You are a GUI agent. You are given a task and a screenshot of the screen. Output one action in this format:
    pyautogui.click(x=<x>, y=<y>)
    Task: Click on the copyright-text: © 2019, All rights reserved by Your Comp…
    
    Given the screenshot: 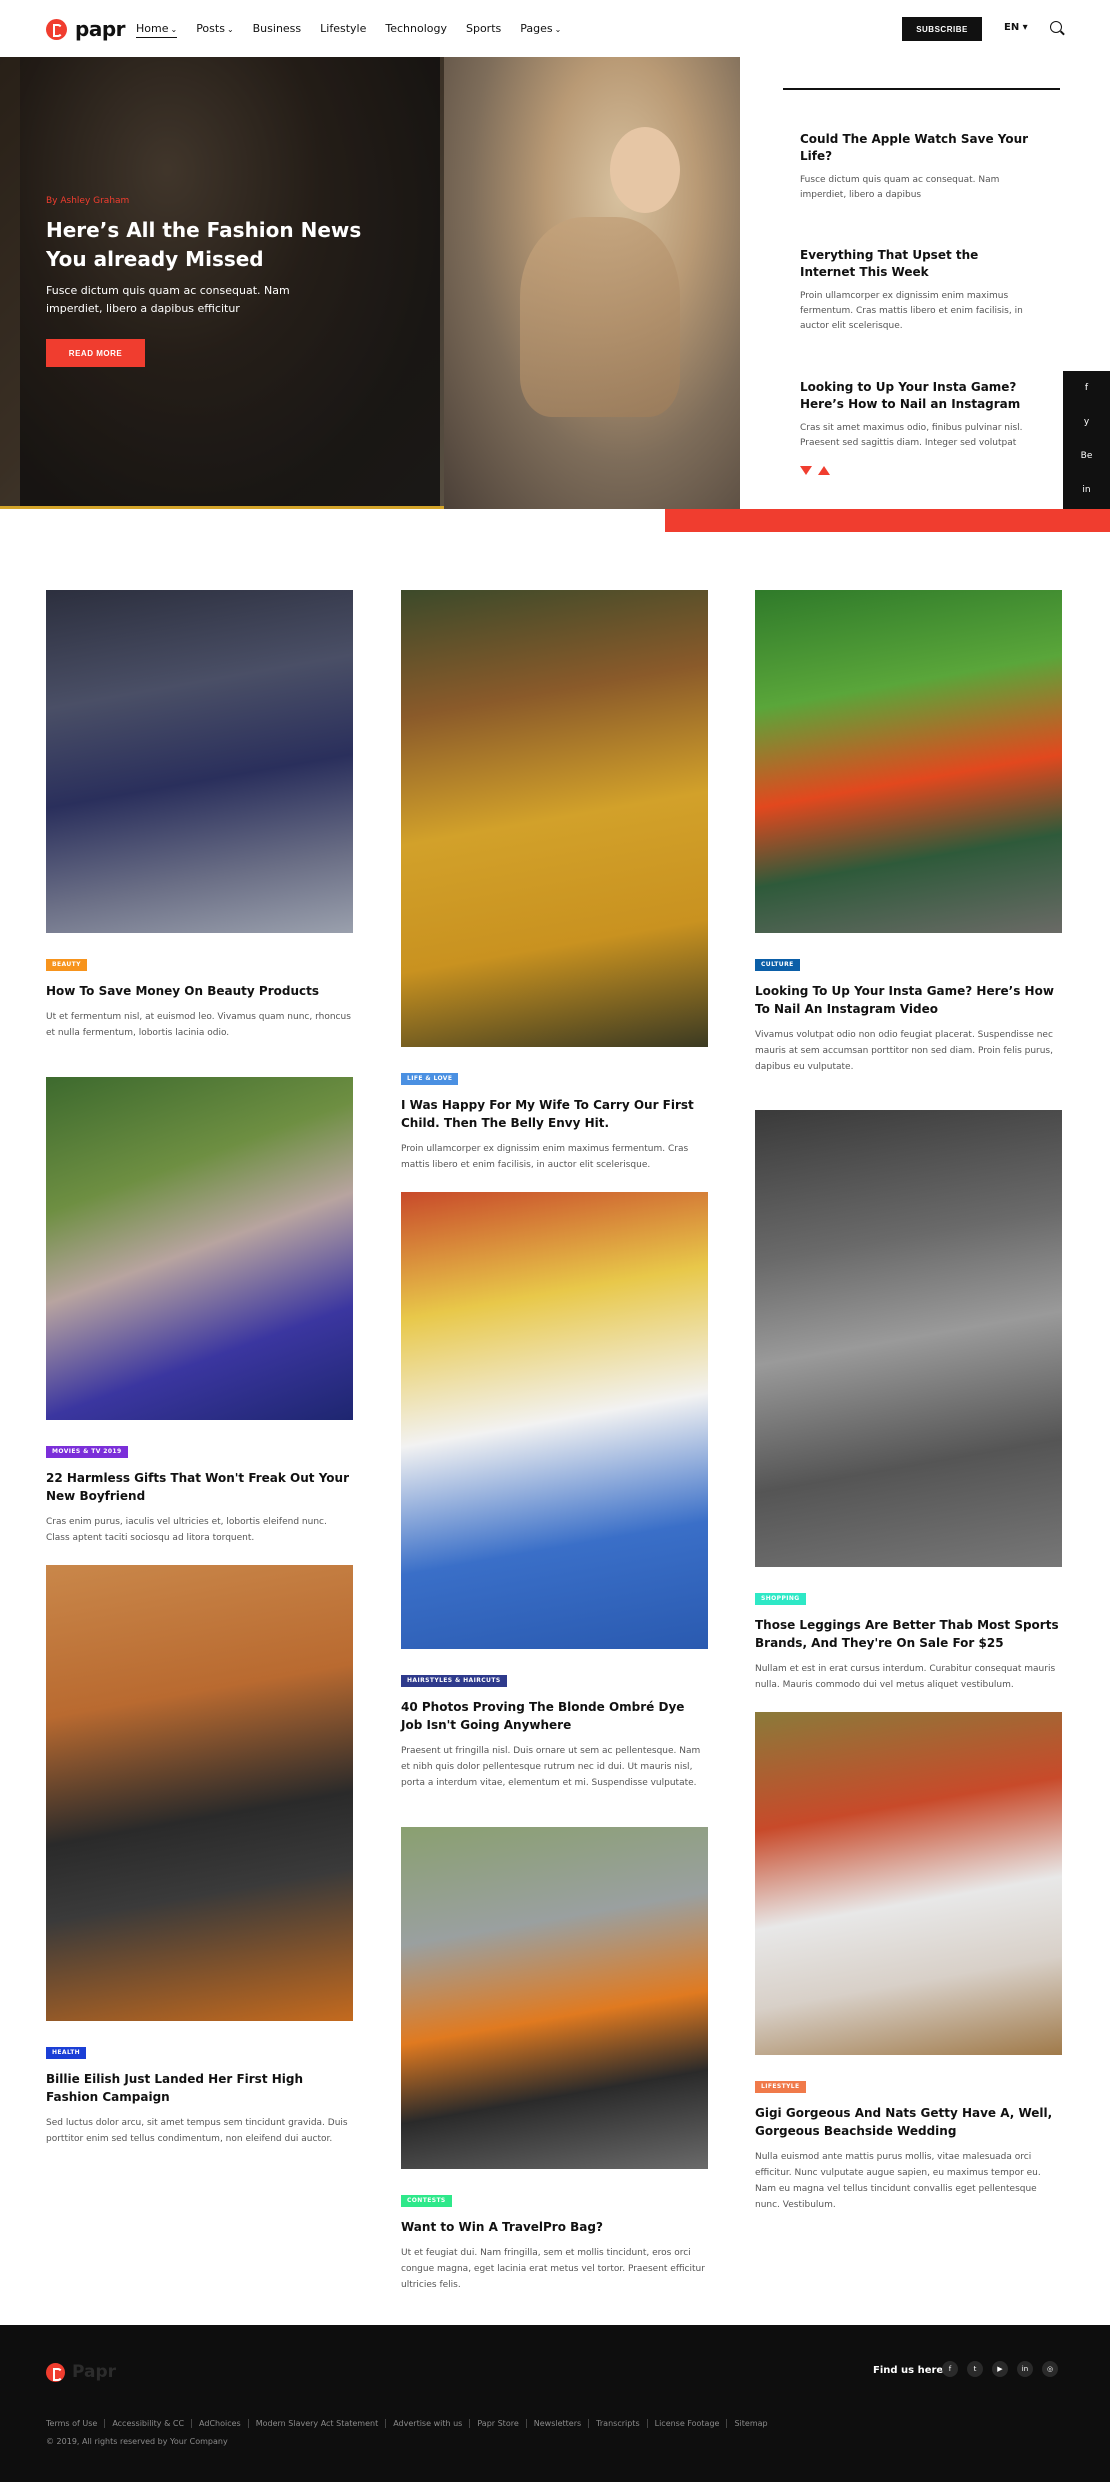 What is the action you would take?
    pyautogui.click(x=137, y=2441)
    